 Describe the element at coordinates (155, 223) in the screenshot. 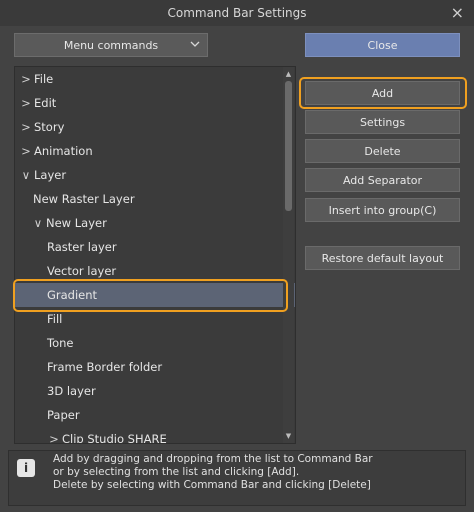

I see `list-item: ∨ New Layer` at that location.